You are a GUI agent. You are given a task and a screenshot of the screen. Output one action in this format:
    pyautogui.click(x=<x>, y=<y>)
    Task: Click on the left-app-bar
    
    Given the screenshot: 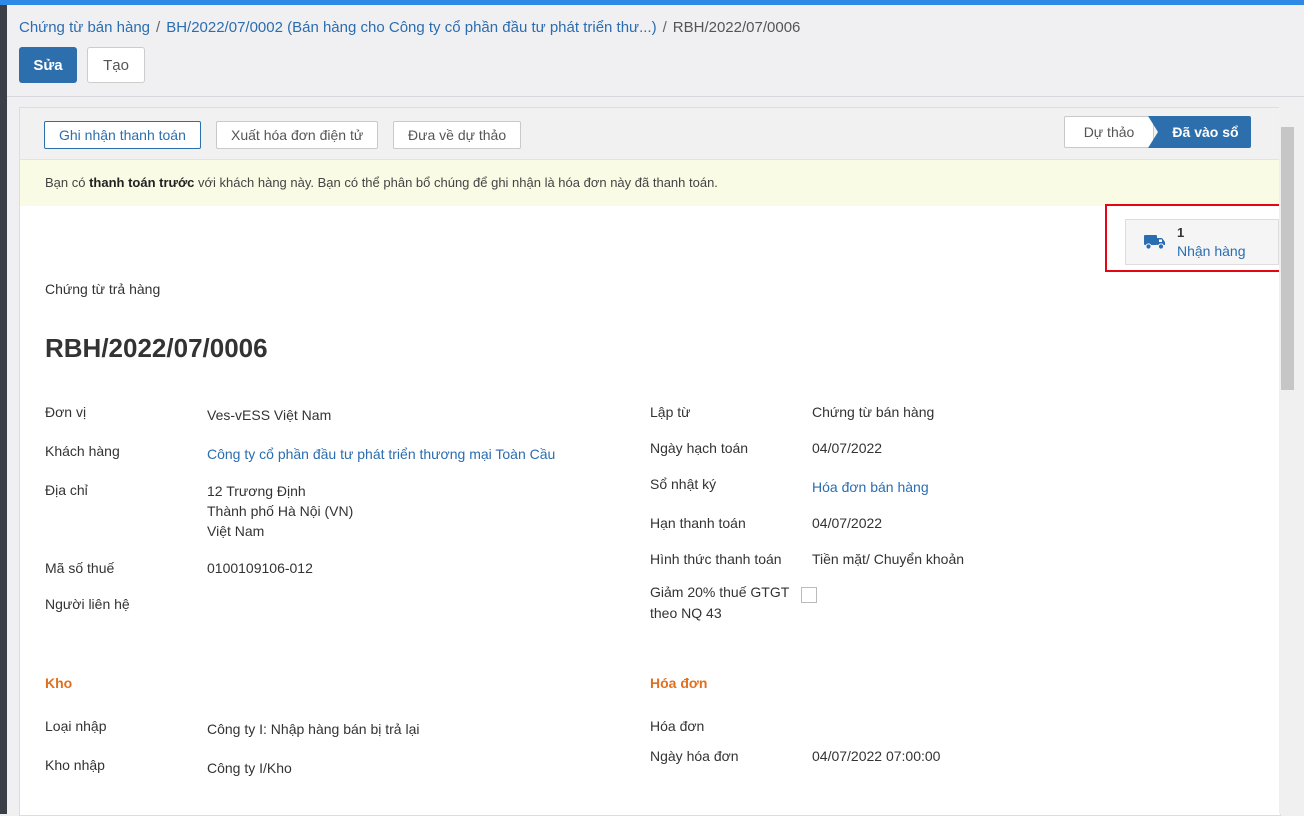 What is the action you would take?
    pyautogui.click(x=3, y=409)
    